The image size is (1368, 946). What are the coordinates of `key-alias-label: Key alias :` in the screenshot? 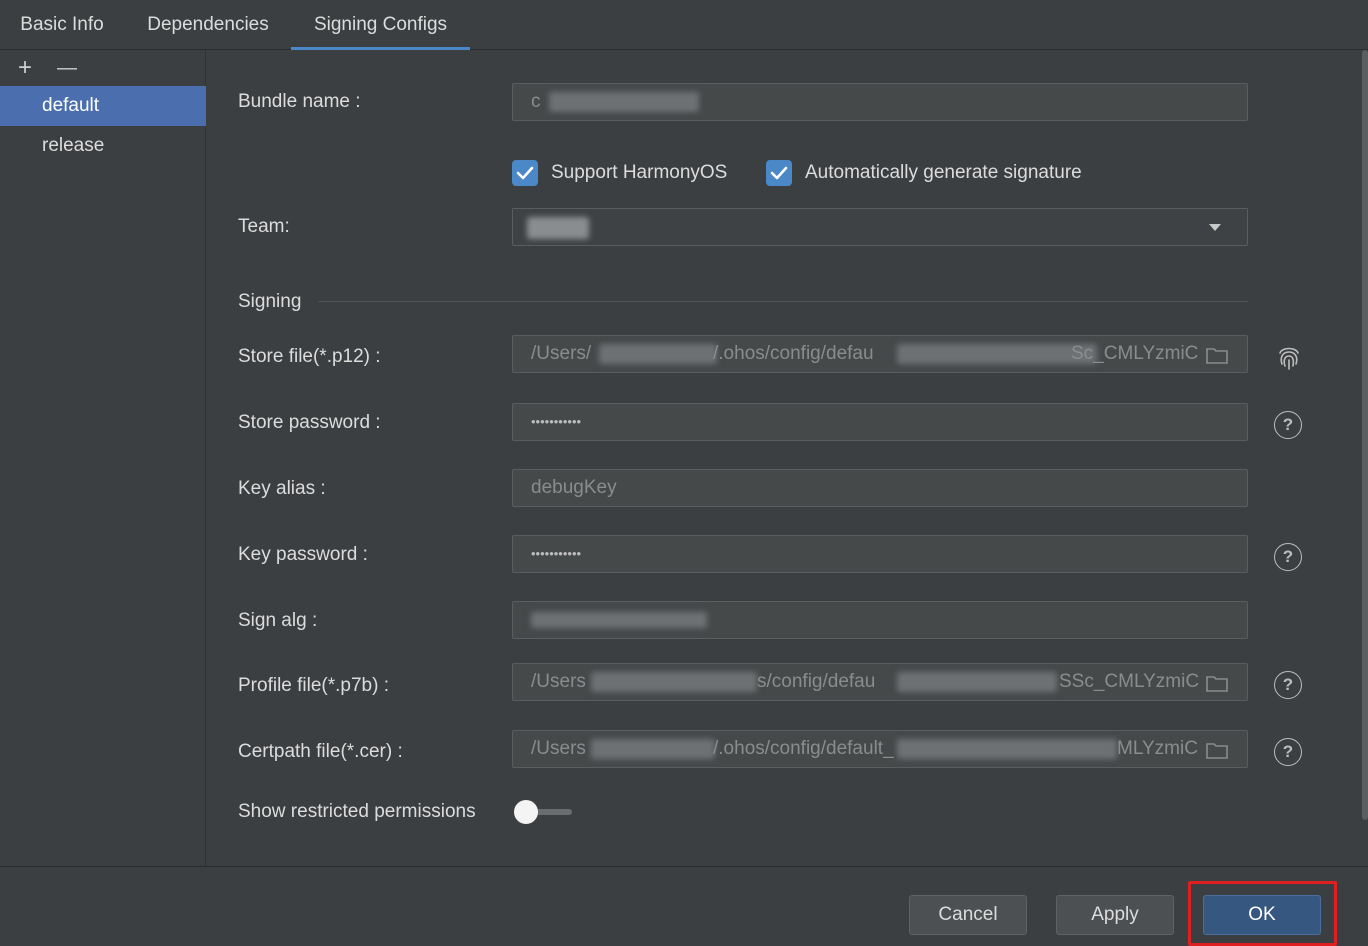 It's located at (282, 488).